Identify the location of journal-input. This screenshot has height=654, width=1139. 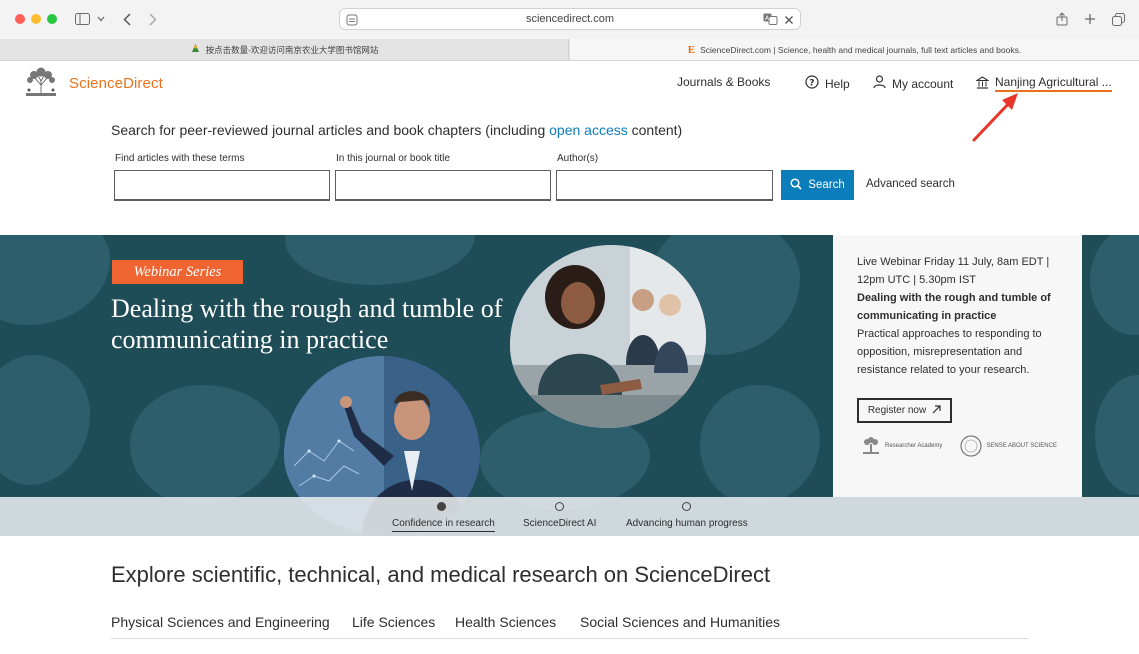
(443, 185).